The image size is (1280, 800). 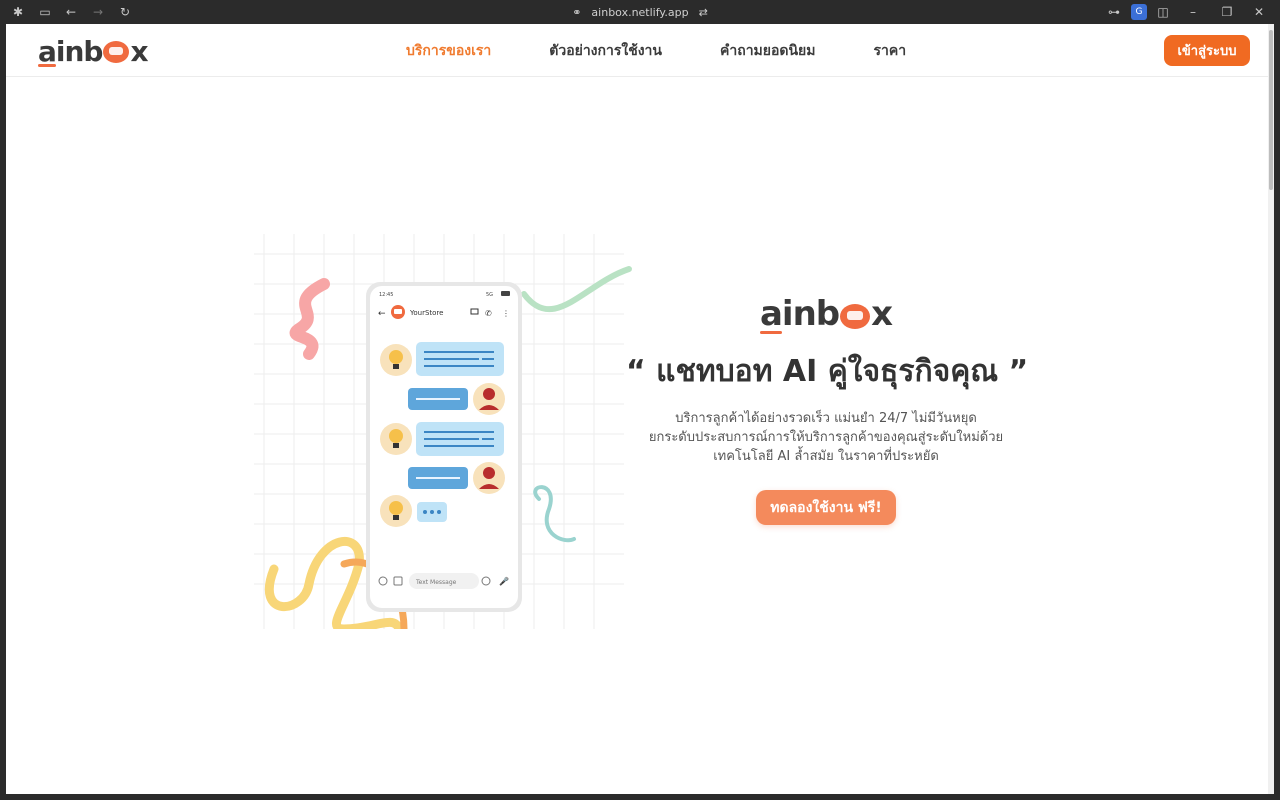 What do you see at coordinates (826, 507) in the screenshot?
I see `free-trial-button: ทดลองใช้งาน ฟรี!` at bounding box center [826, 507].